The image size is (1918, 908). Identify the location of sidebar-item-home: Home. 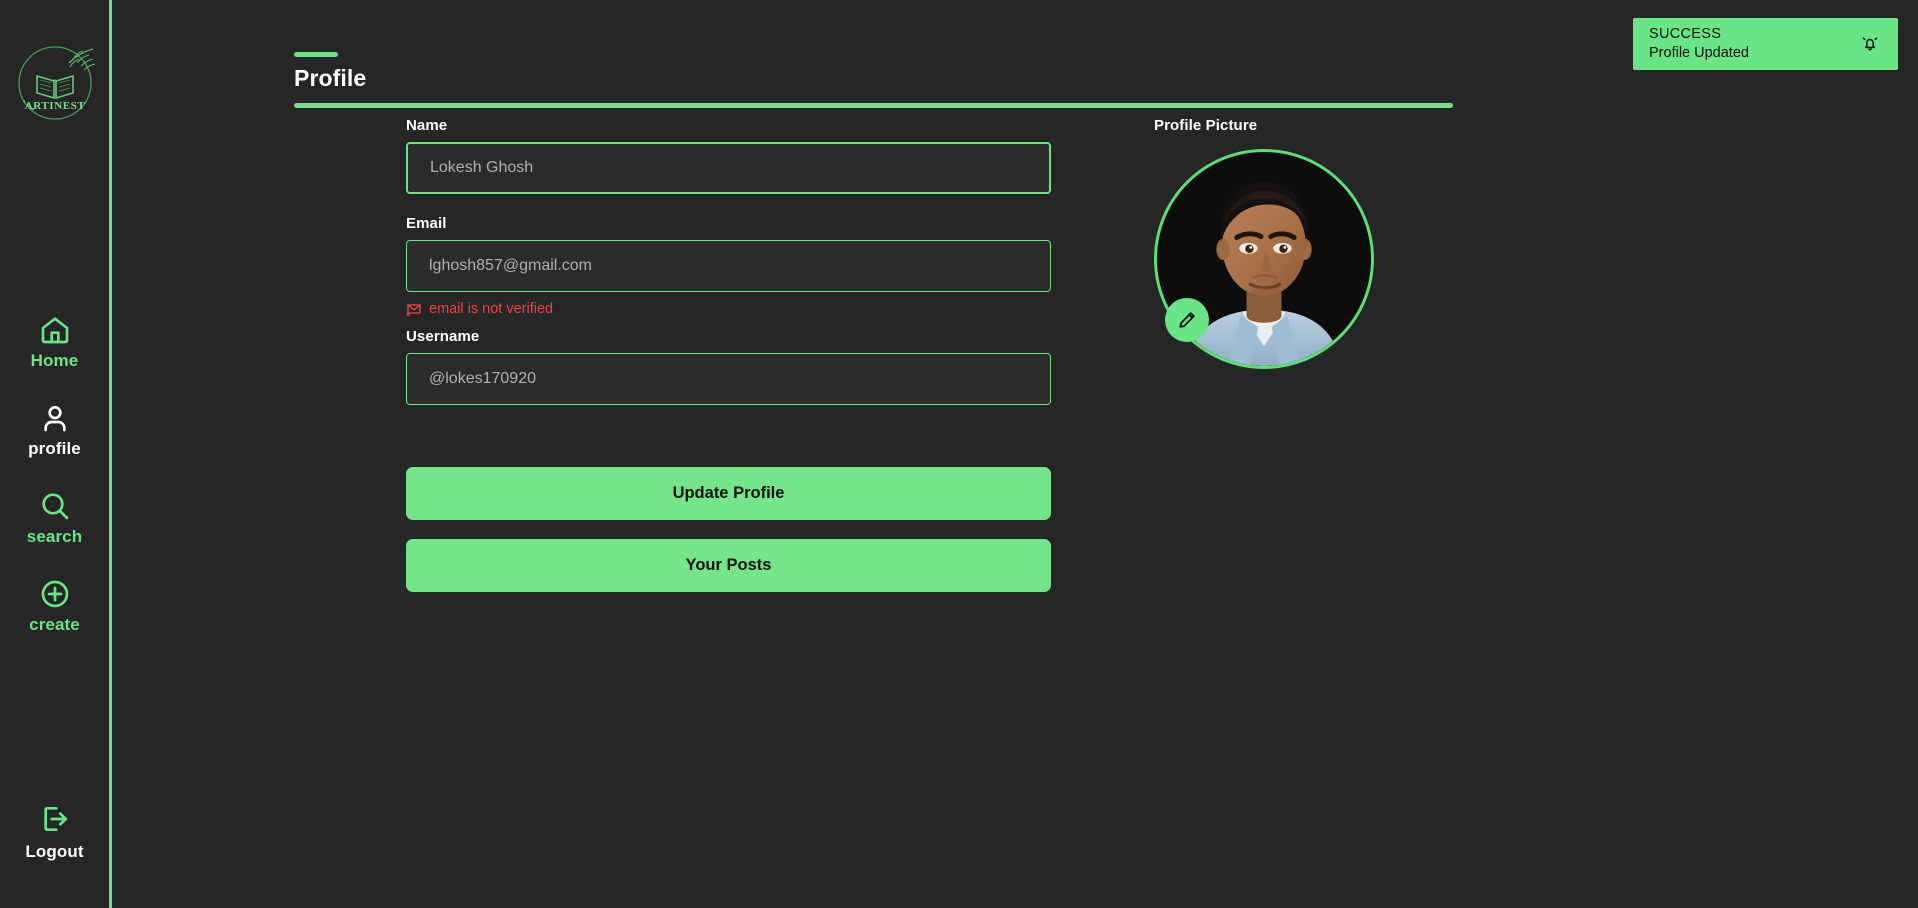
(54, 341).